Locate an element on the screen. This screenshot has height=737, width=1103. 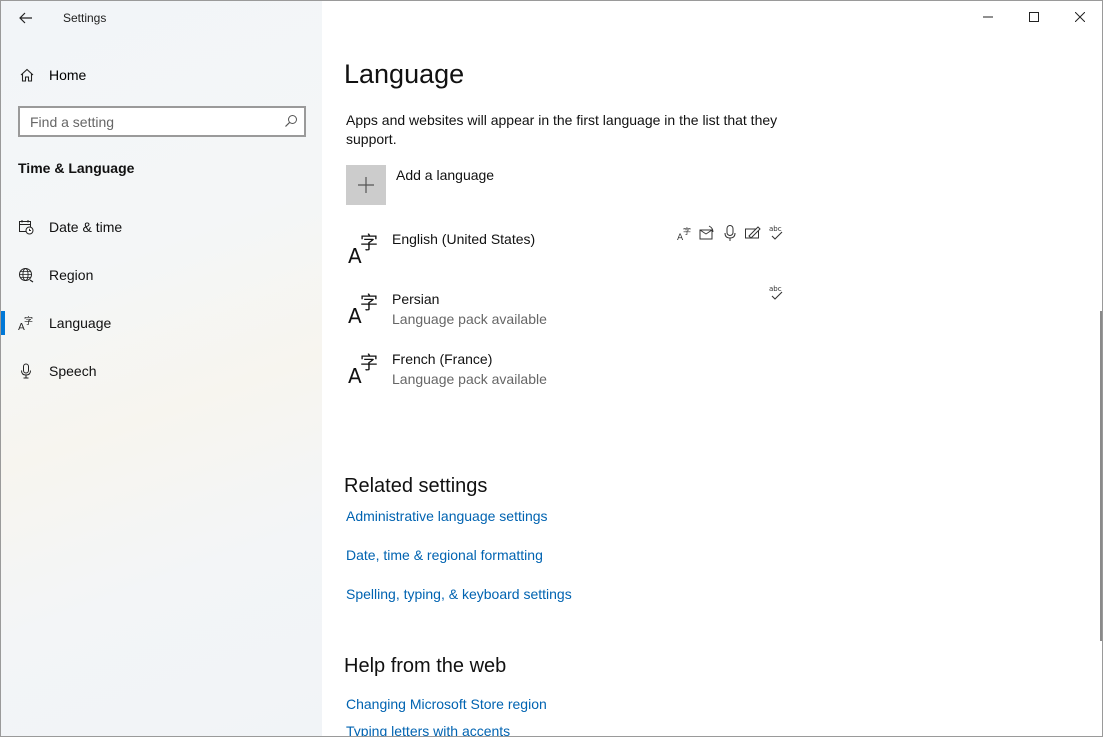
link-administrative-language-settings: Administrative language settings is located at coordinates (447, 516).